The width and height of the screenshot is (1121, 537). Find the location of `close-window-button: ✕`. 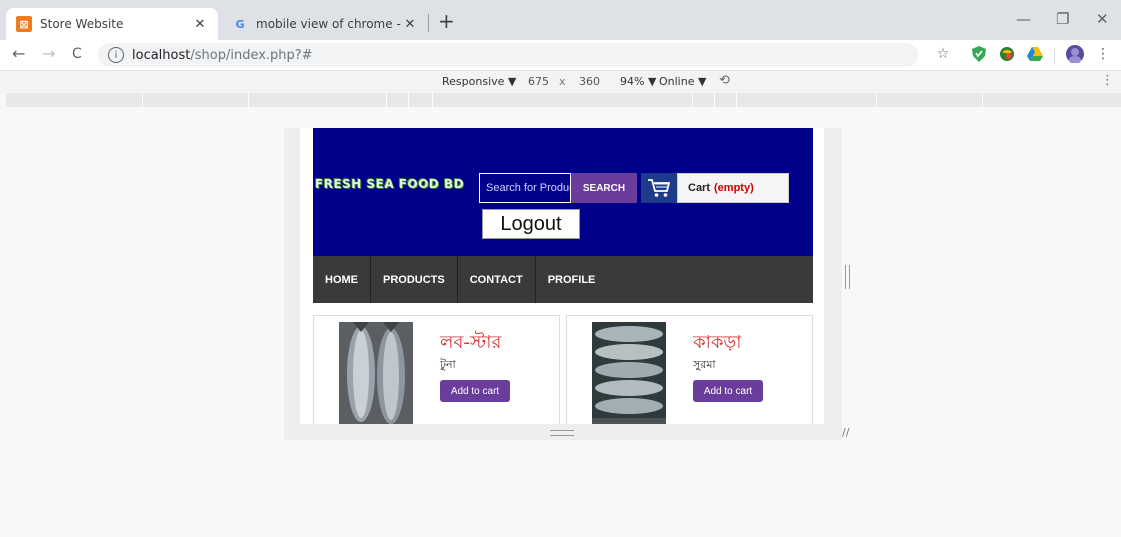

close-window-button: ✕ is located at coordinates (1102, 19).